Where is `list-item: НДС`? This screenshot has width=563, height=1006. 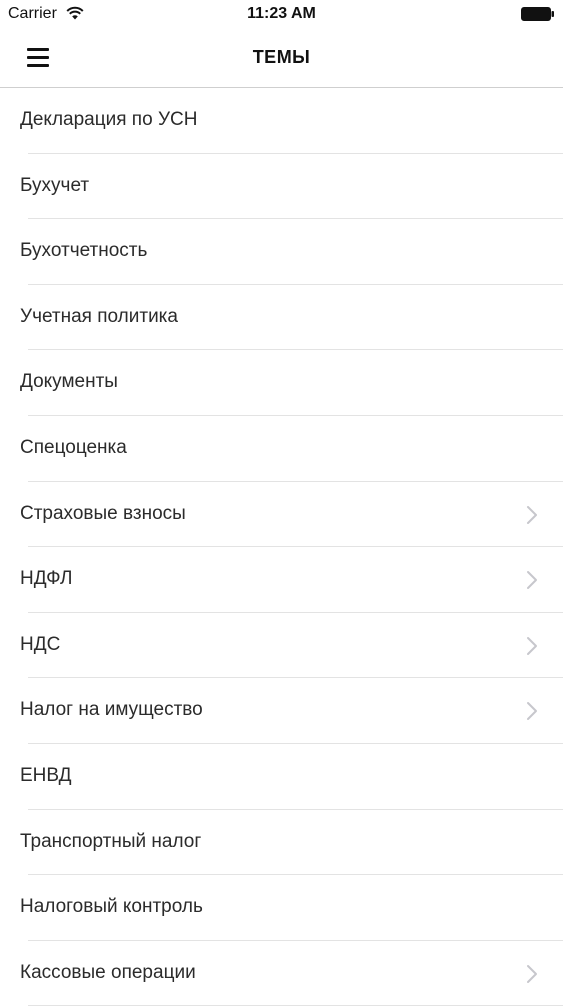
list-item: НДС is located at coordinates (281, 646).